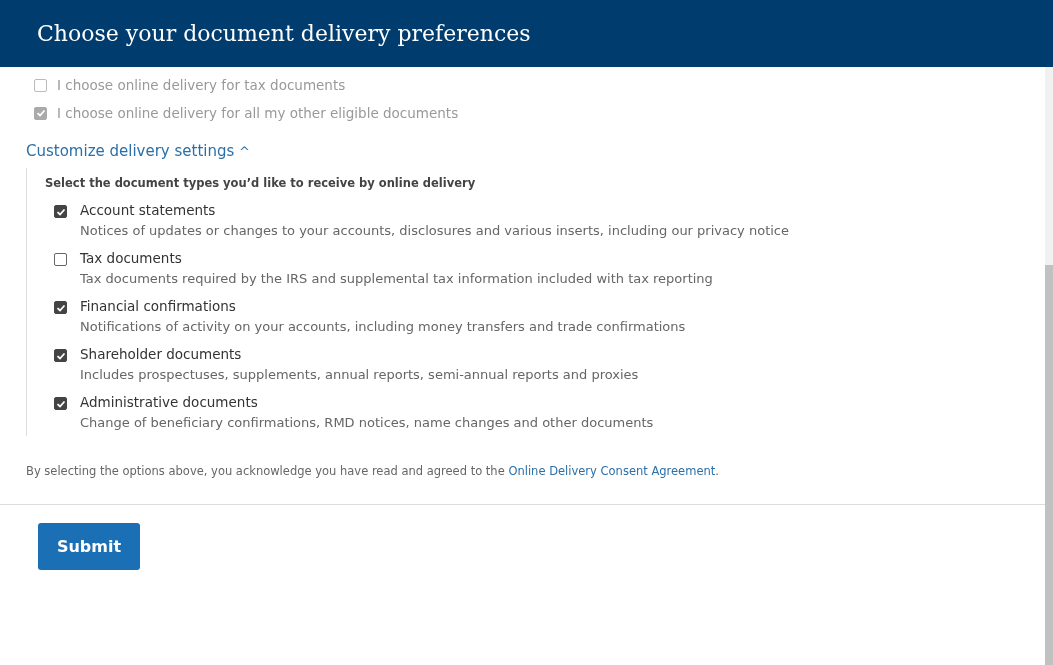 The height and width of the screenshot is (665, 1053). Describe the element at coordinates (284, 33) in the screenshot. I see `page-title: Choose your document delivery preferences` at that location.